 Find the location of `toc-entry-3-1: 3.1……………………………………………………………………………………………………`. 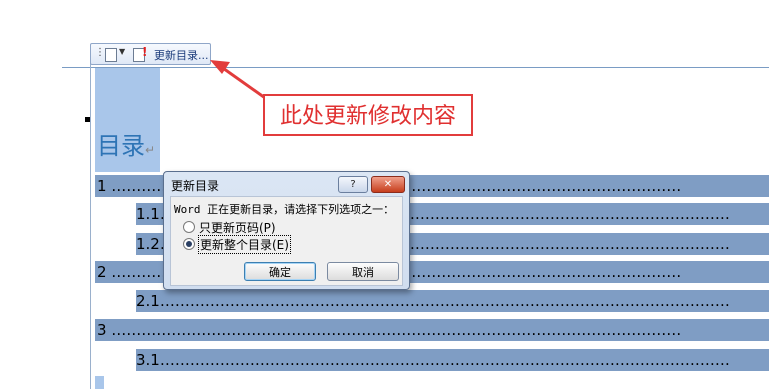

toc-entry-3-1: 3.1…………………………………………………………………………………………………… is located at coordinates (452, 360).